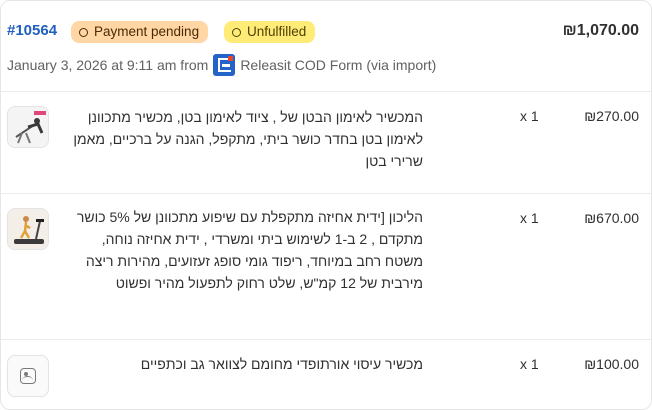 This screenshot has height=410, width=652. I want to click on line-item-price: ₪100.00, so click(611, 364).